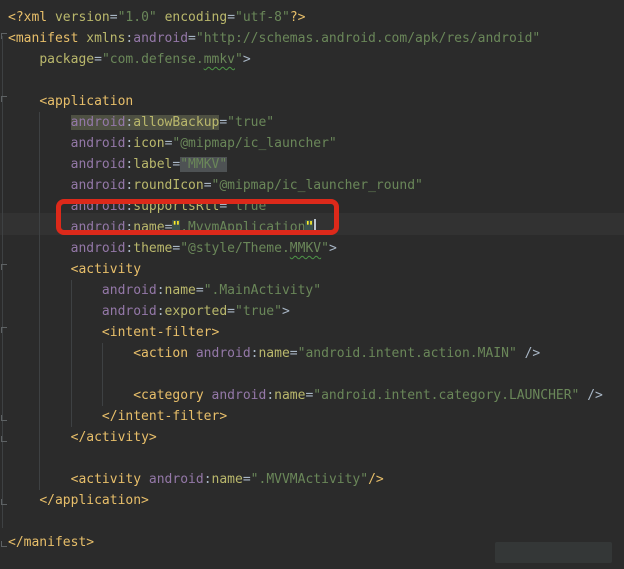 This screenshot has width=624, height=569. I want to click on code-line: </intent-filter>, so click(305, 416).